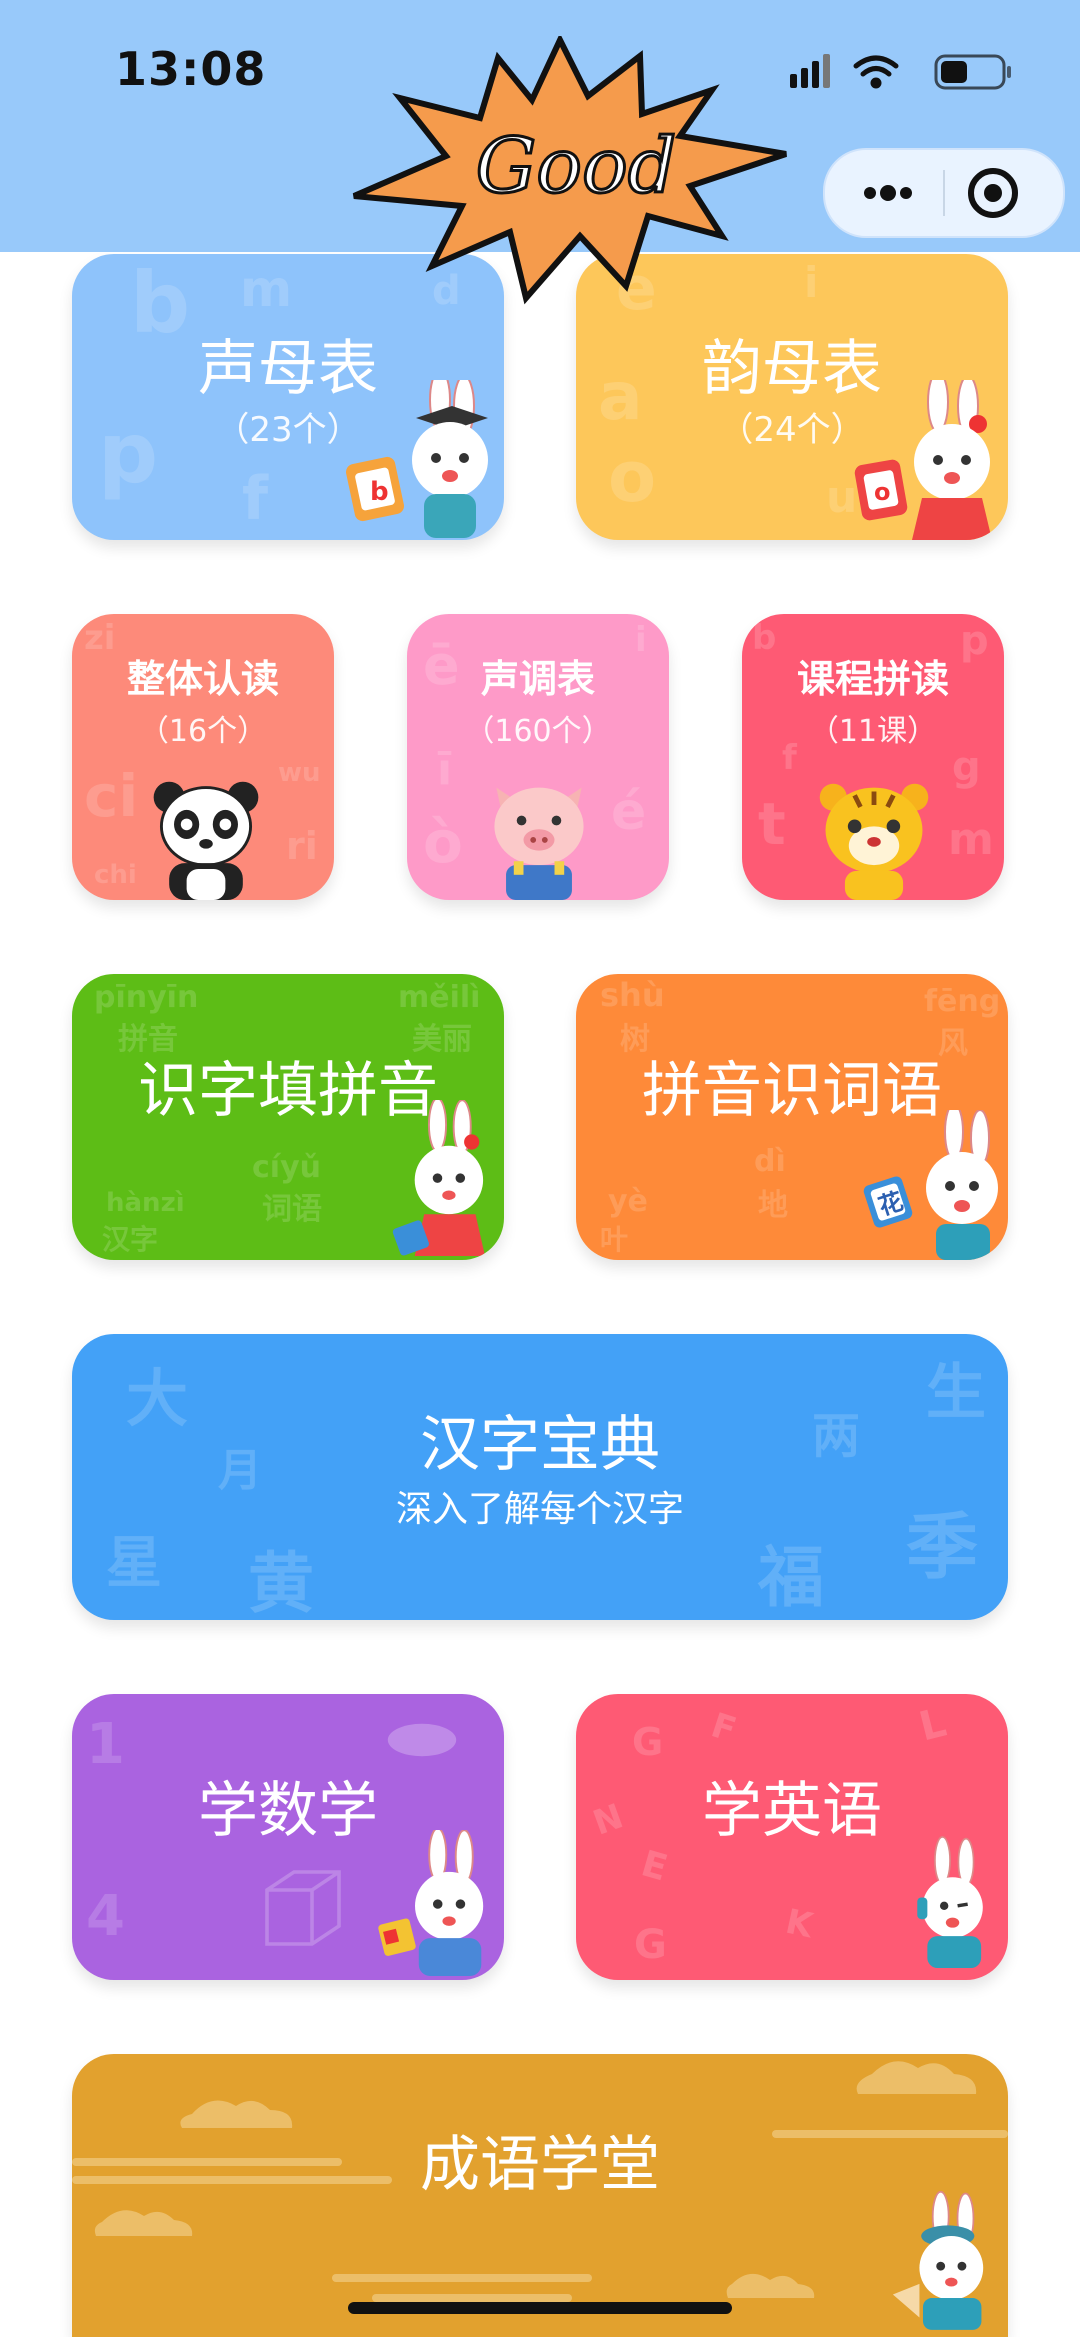 Image resolution: width=1080 pixels, height=2337 pixels. Describe the element at coordinates (286, 1167) in the screenshot. I see `deco-word: cíyǔ` at that location.